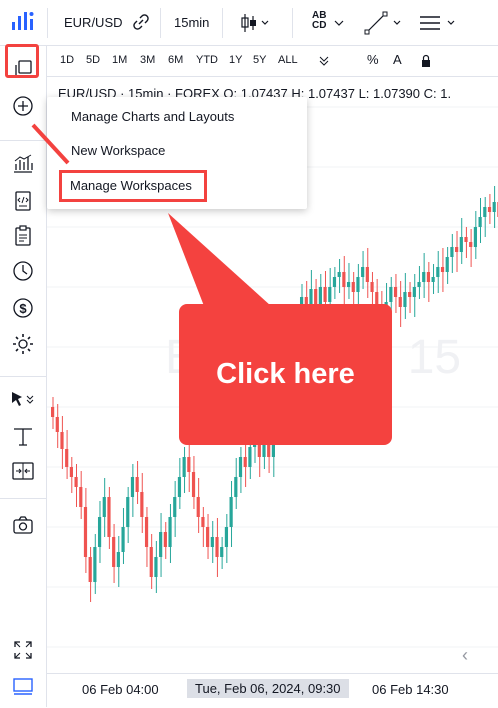  What do you see at coordinates (23, 164) in the screenshot?
I see `bar-chart-icon` at bounding box center [23, 164].